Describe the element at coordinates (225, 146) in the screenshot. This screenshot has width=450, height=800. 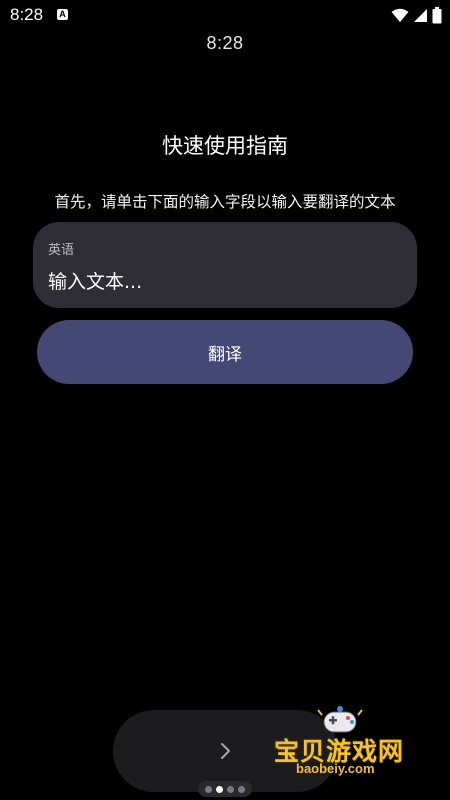
I see `page-title: 快速使用指南` at that location.